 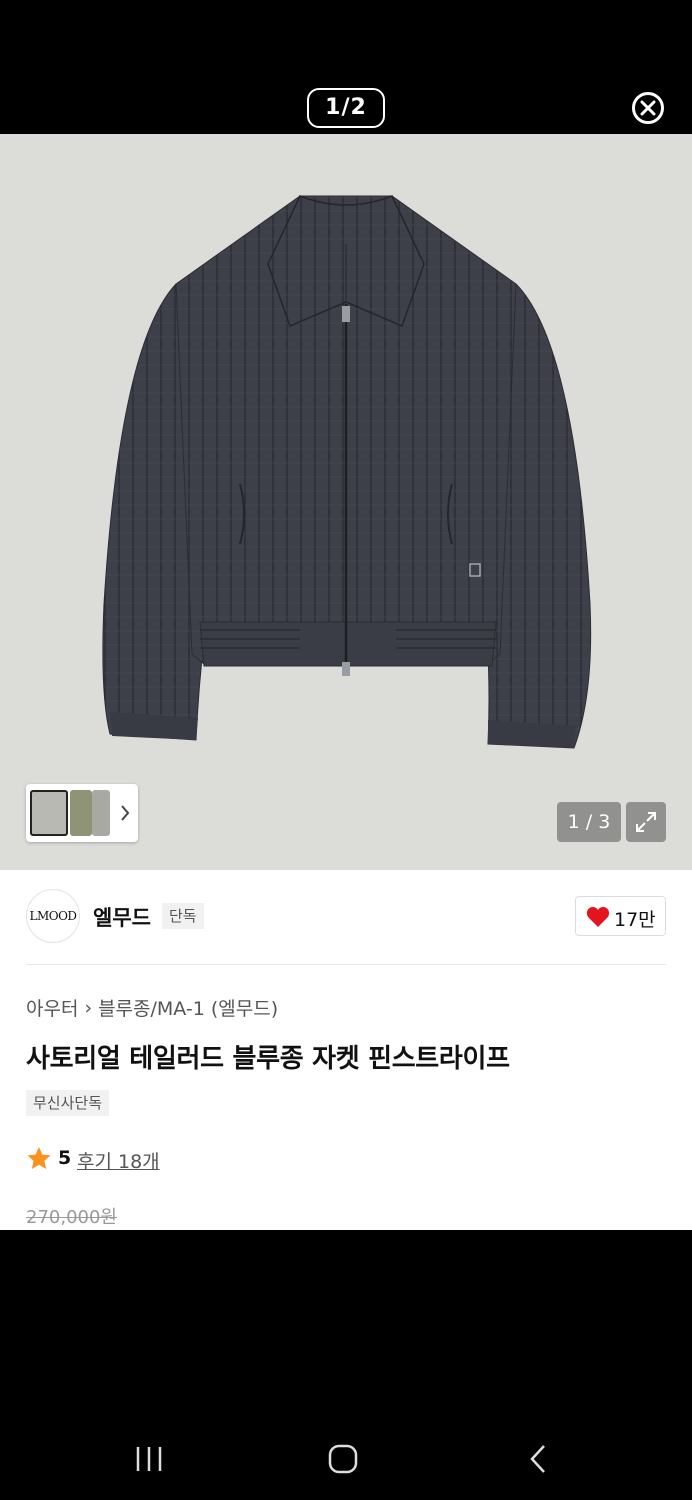 I want to click on like-button: 17만, so click(x=620, y=916).